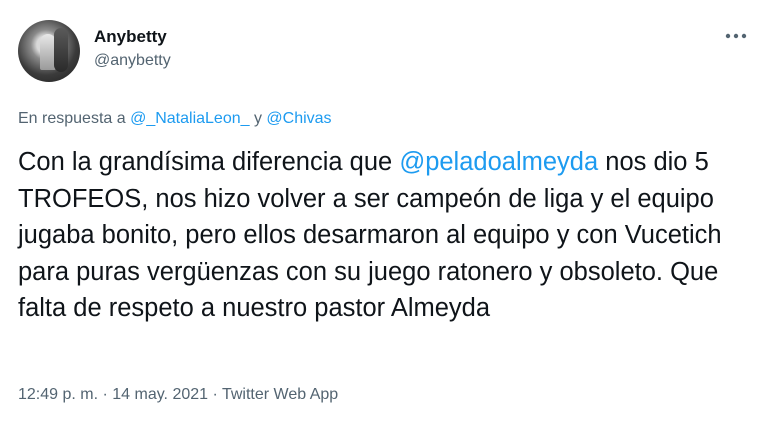  Describe the element at coordinates (209, 162) in the screenshot. I see `tweet-text-before: Con la grandísima diferencia que` at that location.